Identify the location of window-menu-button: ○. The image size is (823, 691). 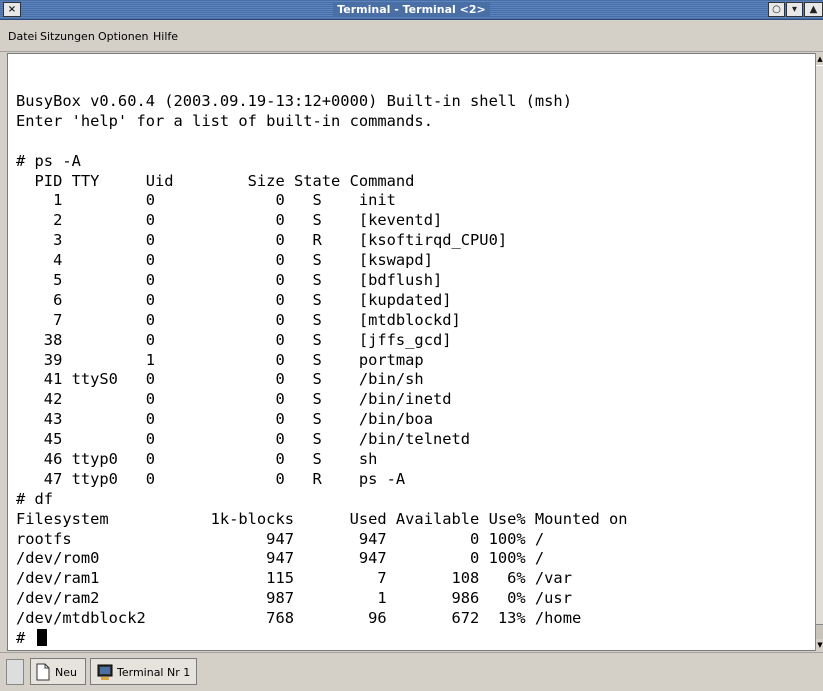
(776, 9).